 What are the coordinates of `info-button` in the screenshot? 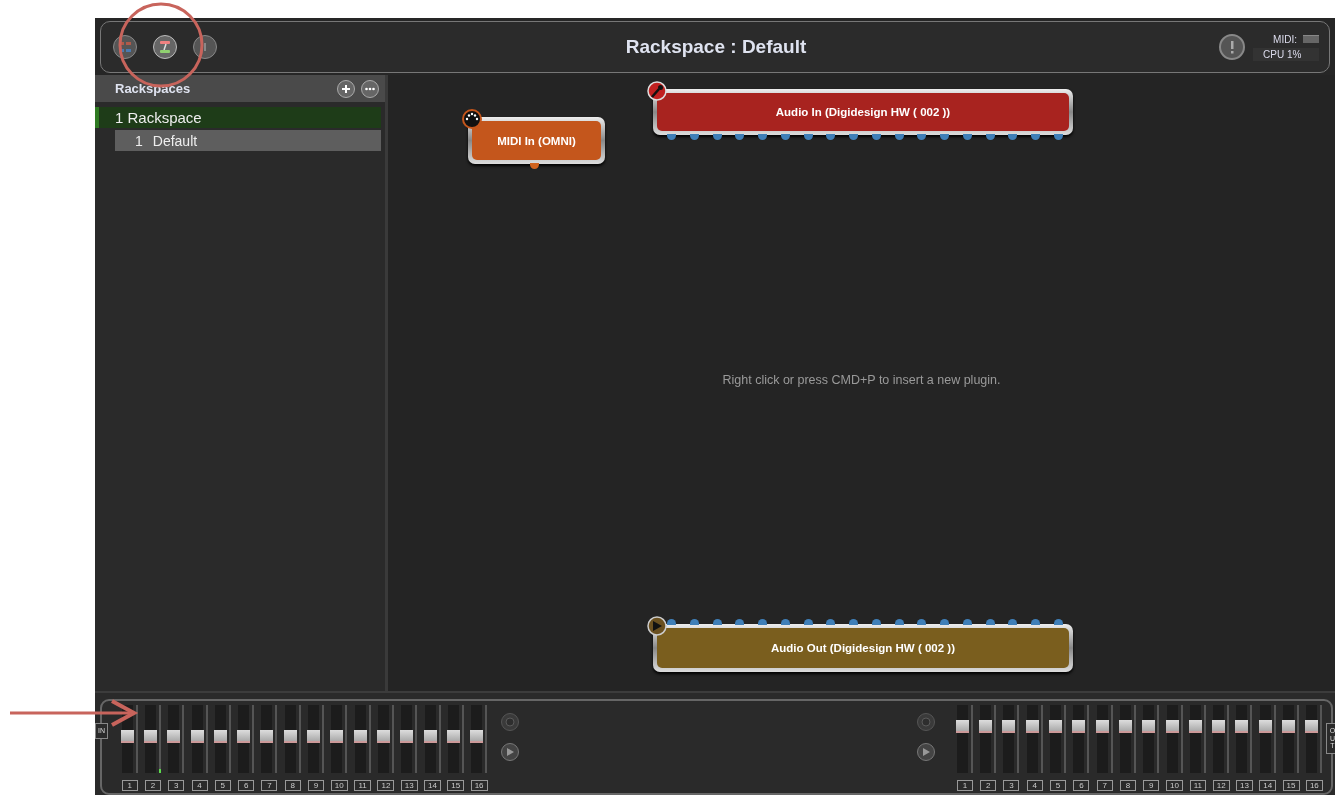 It's located at (205, 47).